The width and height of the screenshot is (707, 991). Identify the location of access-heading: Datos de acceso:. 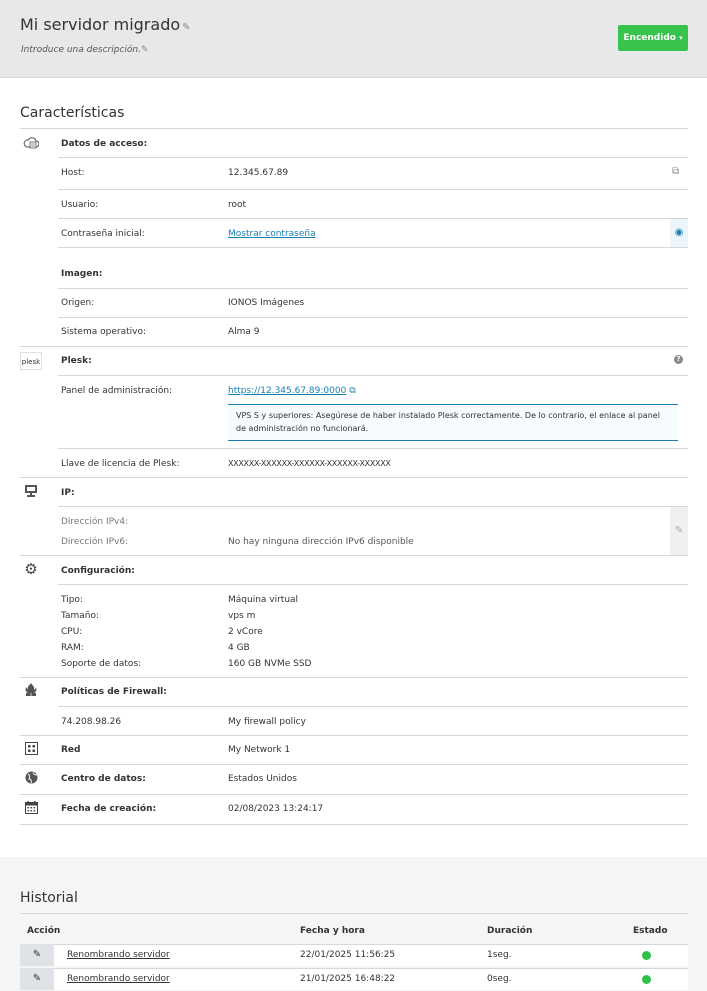
(104, 144).